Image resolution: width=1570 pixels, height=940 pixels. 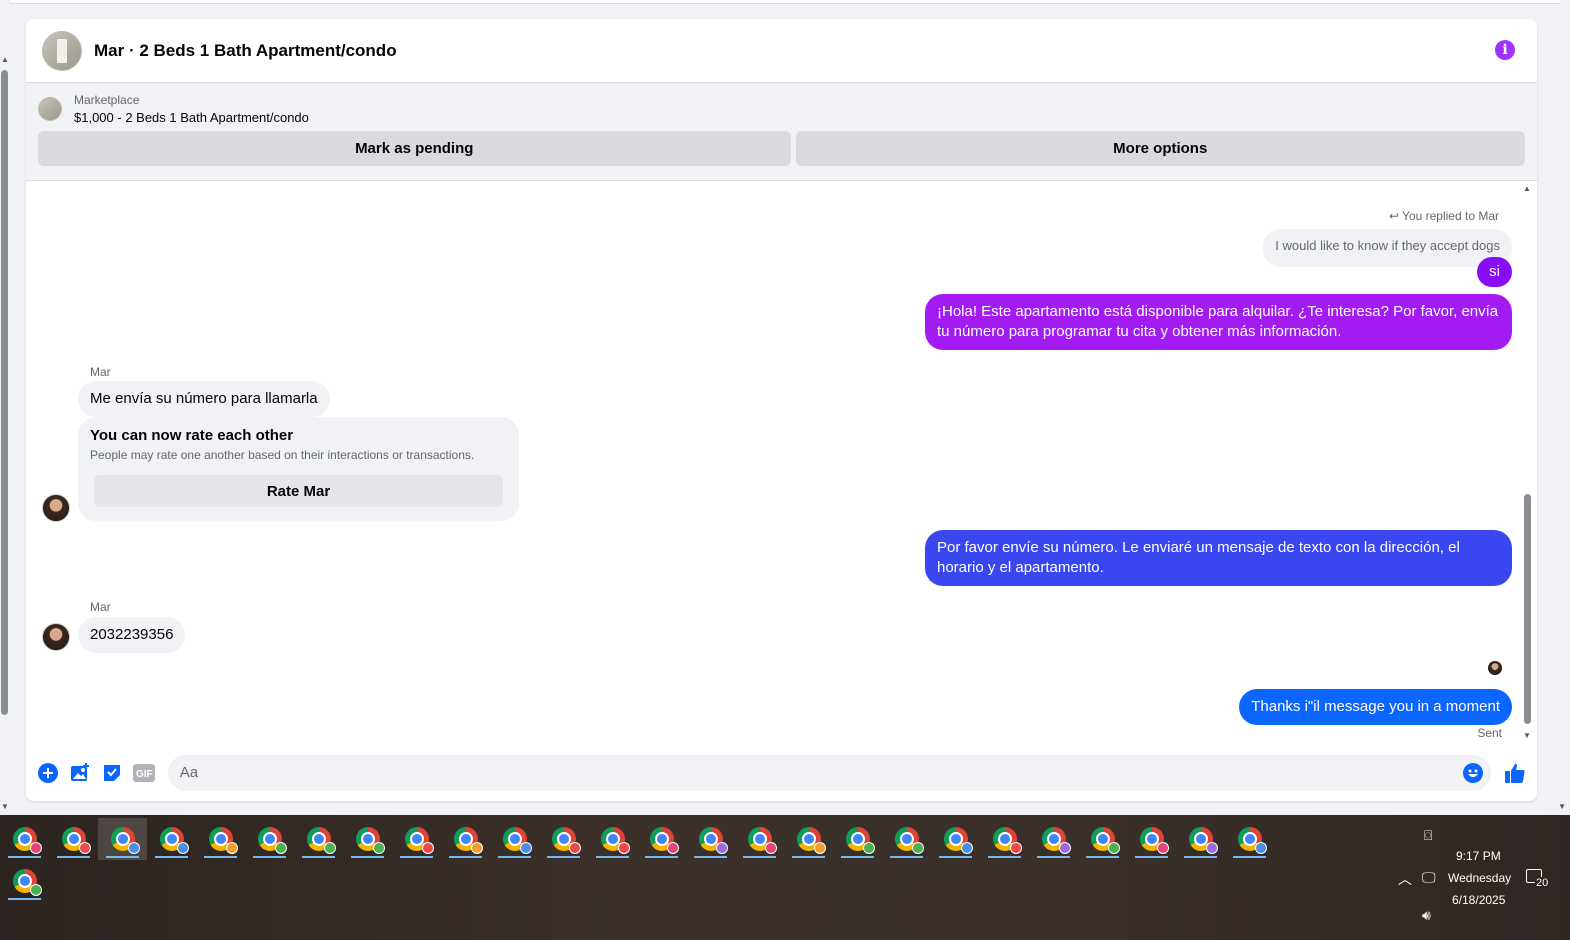 I want to click on listing-thumbnail, so click(x=50, y=109).